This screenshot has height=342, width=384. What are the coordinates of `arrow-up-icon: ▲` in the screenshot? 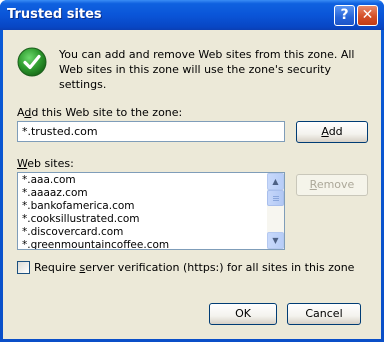 It's located at (275, 181).